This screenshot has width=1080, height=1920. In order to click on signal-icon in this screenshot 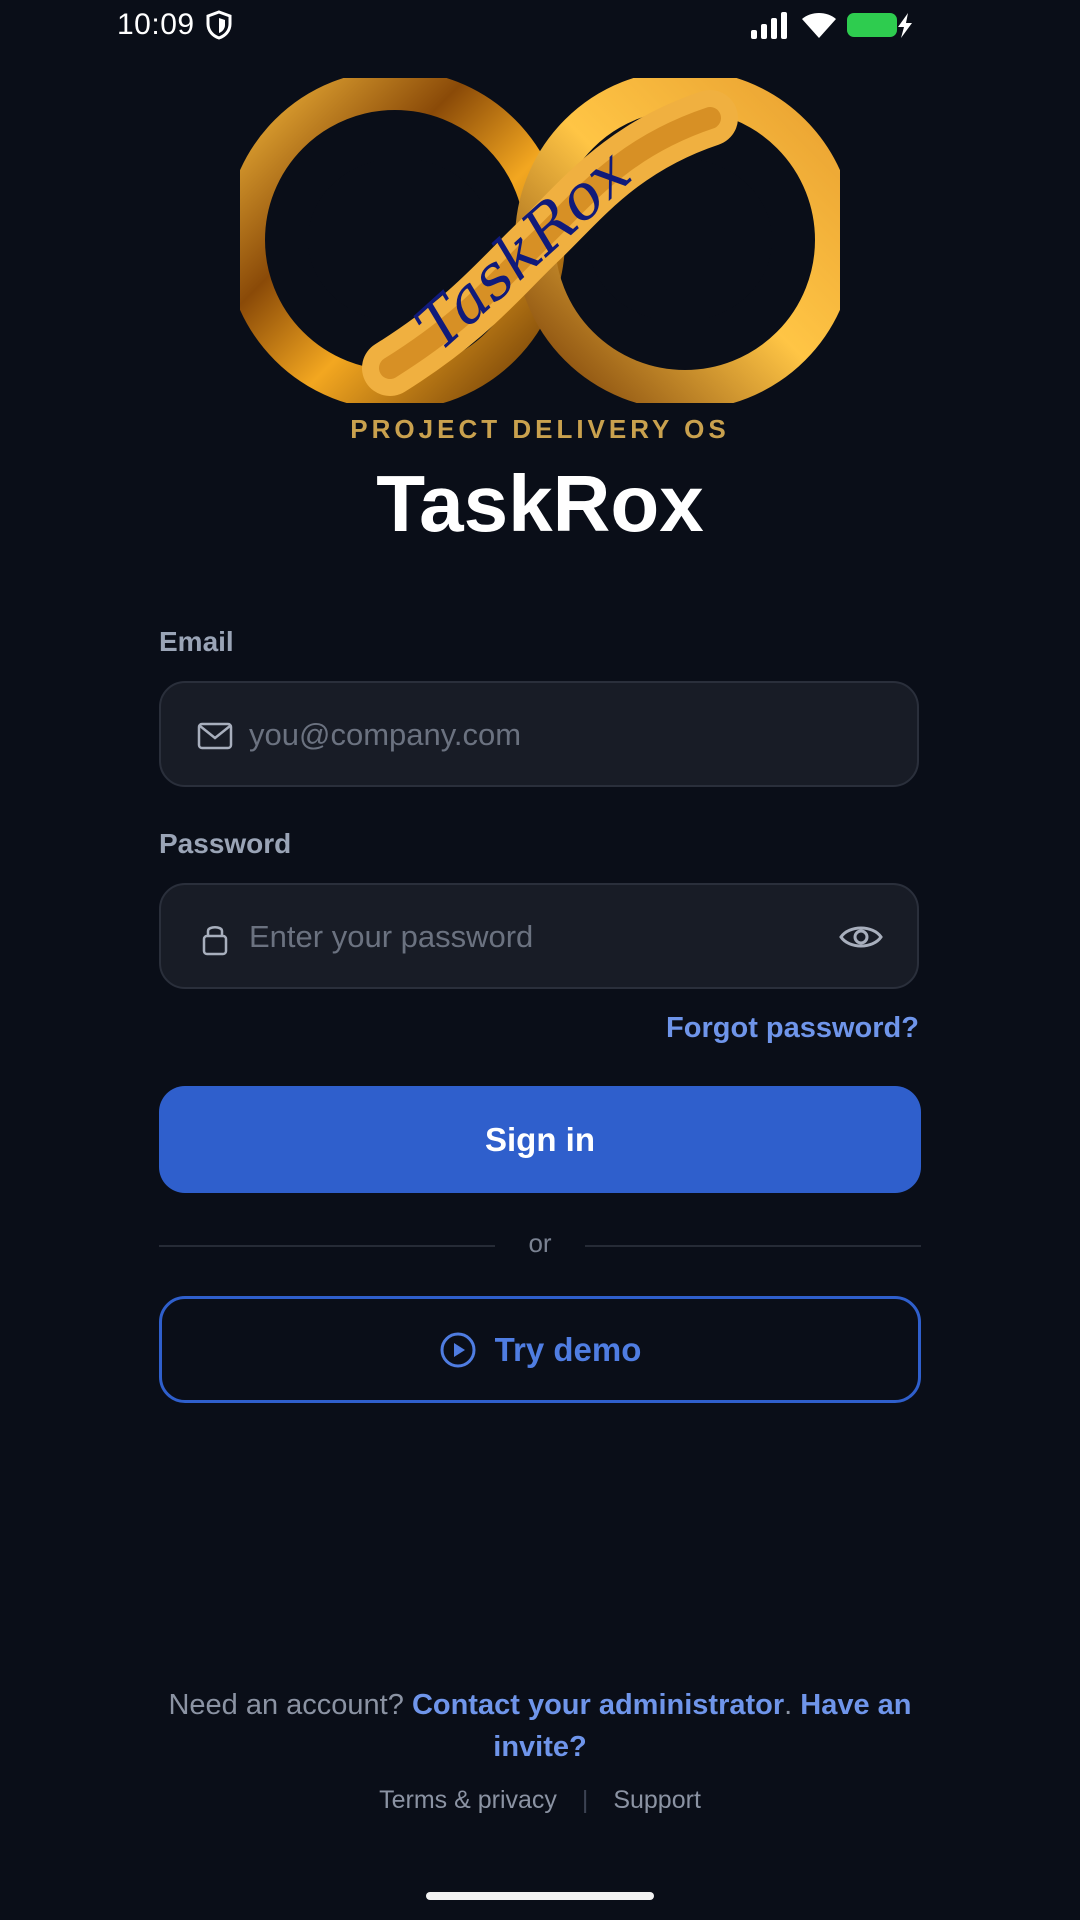, I will do `click(769, 25)`.